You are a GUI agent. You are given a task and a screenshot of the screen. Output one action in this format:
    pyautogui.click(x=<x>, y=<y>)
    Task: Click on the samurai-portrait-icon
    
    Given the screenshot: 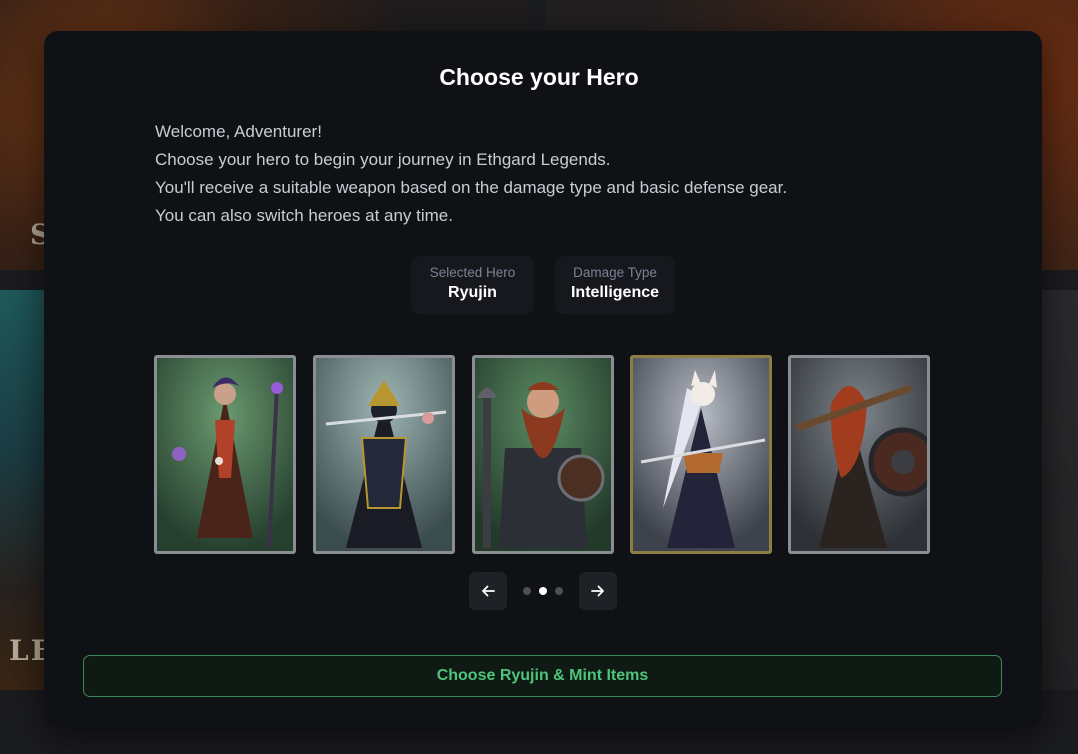 What is the action you would take?
    pyautogui.click(x=384, y=454)
    